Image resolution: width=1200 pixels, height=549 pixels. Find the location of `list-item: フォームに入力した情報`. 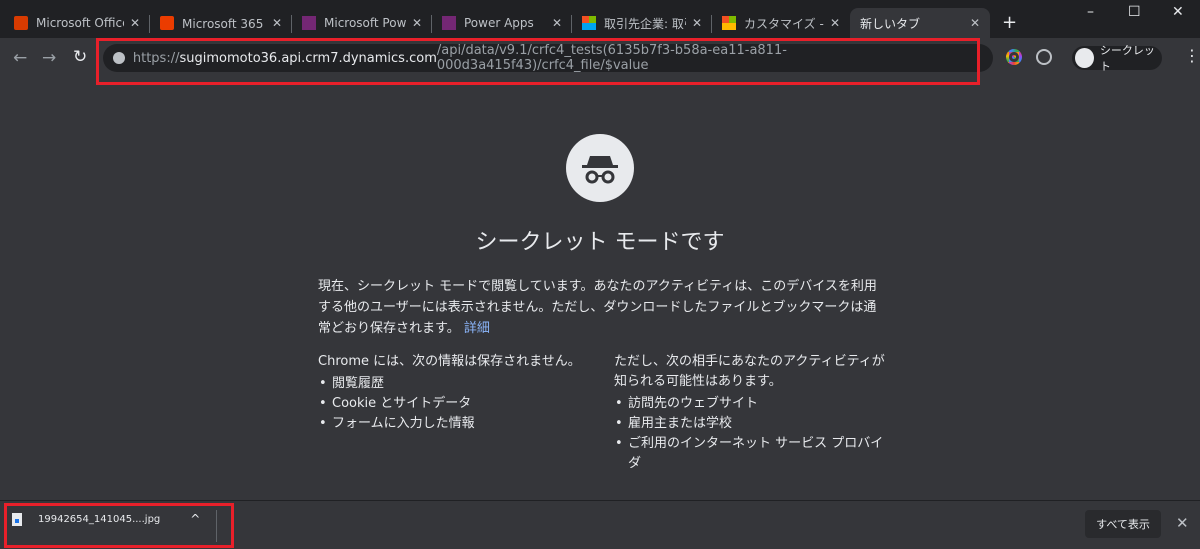

list-item: フォームに入力した情報 is located at coordinates (458, 424).